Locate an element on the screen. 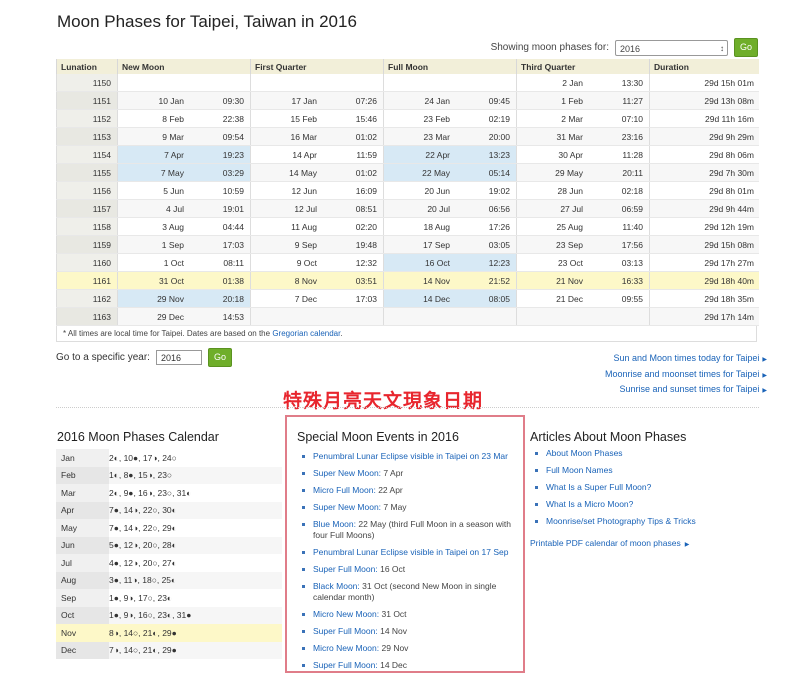 Image resolution: width=800 pixels, height=680 pixels. phase-date: 25 Aug is located at coordinates (569, 227).